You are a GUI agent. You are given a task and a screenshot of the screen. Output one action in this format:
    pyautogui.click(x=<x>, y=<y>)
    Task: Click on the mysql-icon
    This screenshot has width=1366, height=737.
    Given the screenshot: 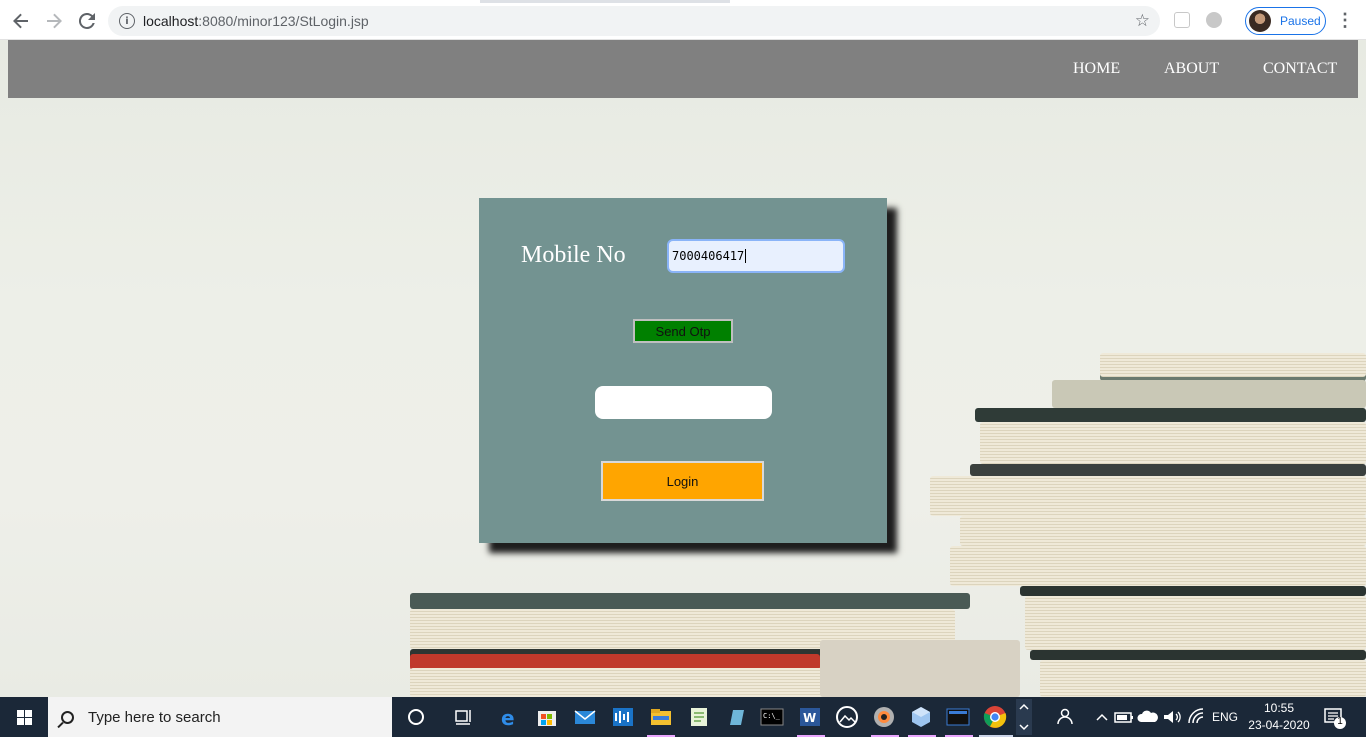 What is the action you would take?
    pyautogui.click(x=958, y=717)
    